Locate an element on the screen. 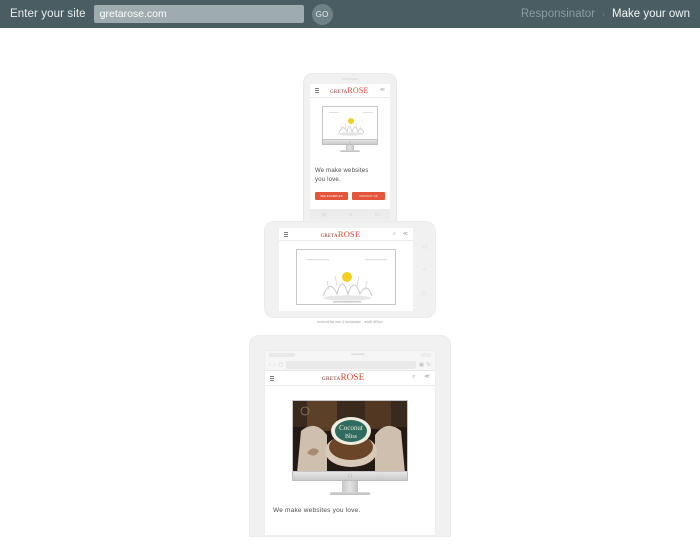 This screenshot has height=559, width=700. site-headline-phone: We make websites you love. is located at coordinates (350, 176).